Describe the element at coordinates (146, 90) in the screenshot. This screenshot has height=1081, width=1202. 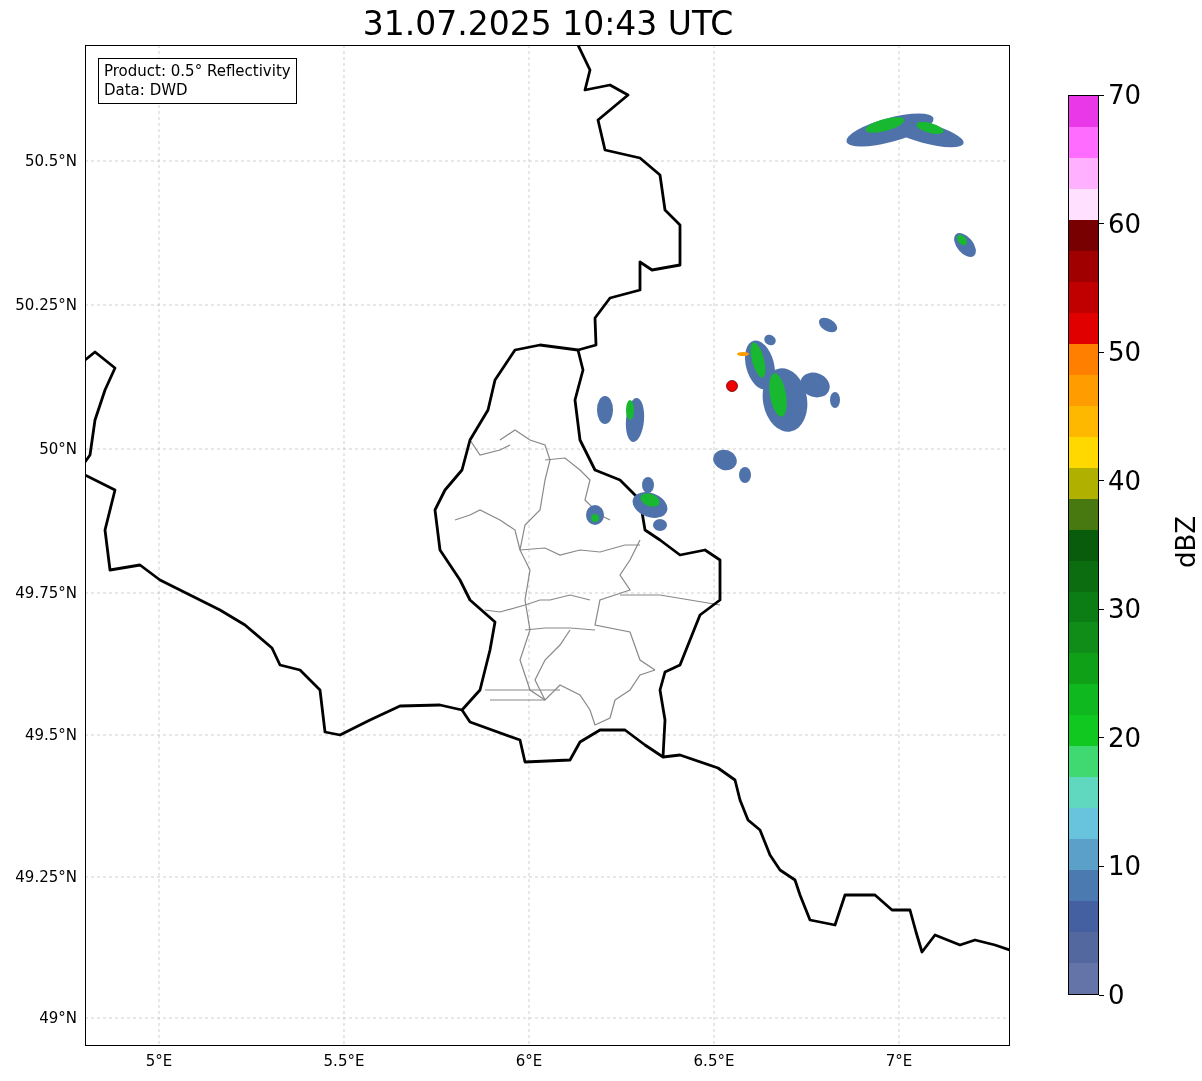
I see `legend-text: Data: DWD` at that location.